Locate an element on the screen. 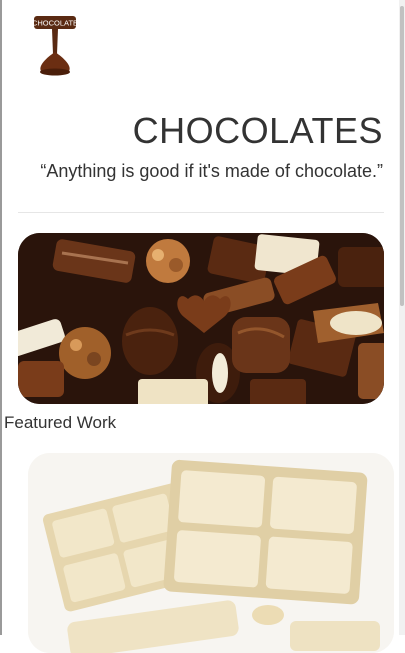 This screenshot has height=653, width=405. header-divider is located at coordinates (201, 212).